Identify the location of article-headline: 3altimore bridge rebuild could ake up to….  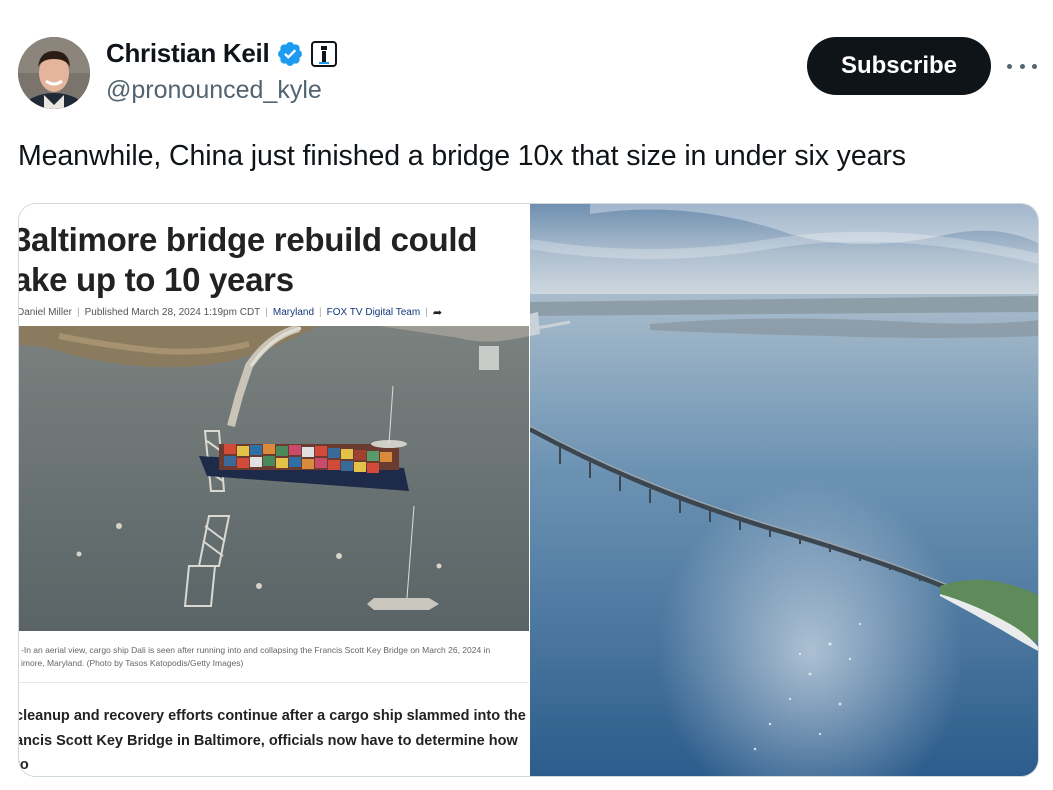
(248, 259).